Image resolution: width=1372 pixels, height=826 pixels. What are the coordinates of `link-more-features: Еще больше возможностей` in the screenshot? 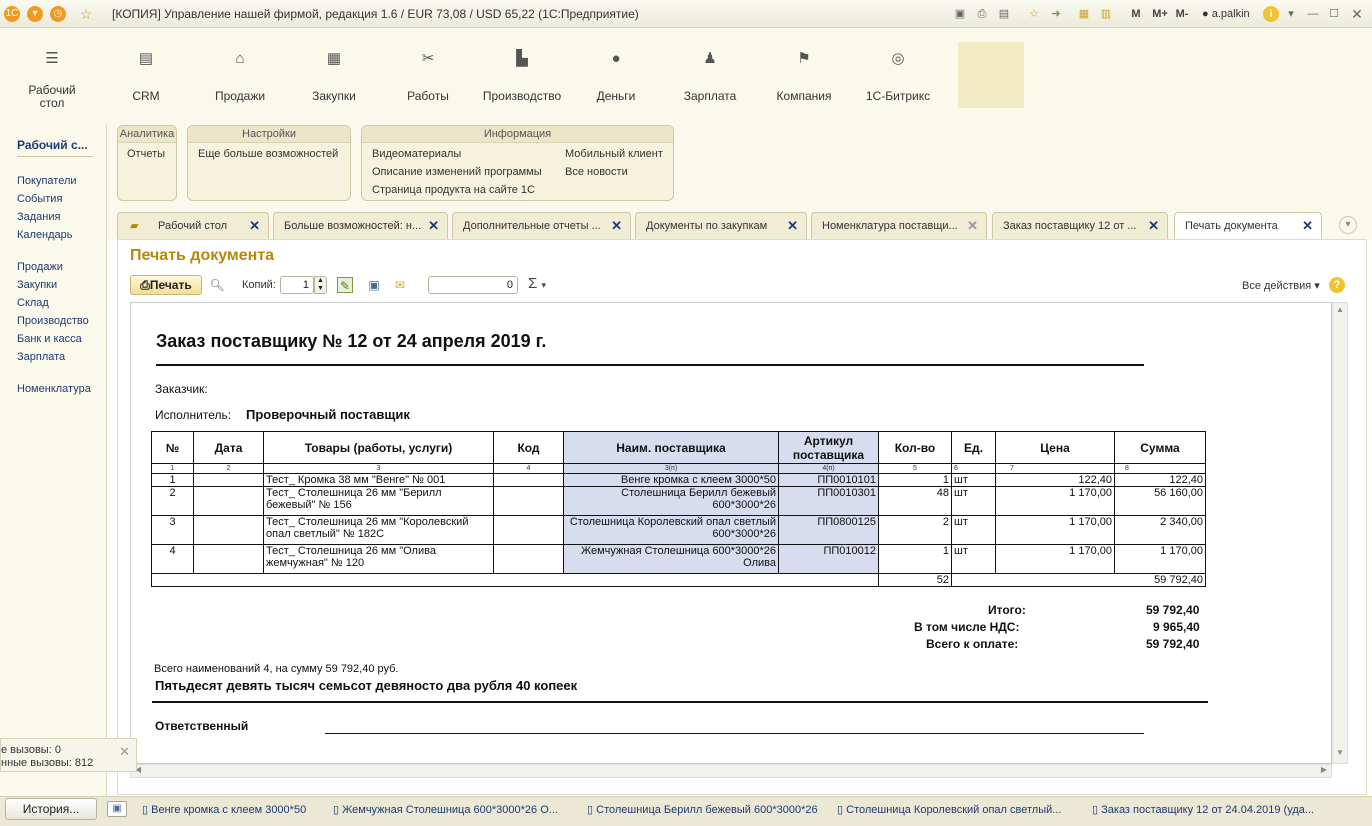 It's located at (268, 154).